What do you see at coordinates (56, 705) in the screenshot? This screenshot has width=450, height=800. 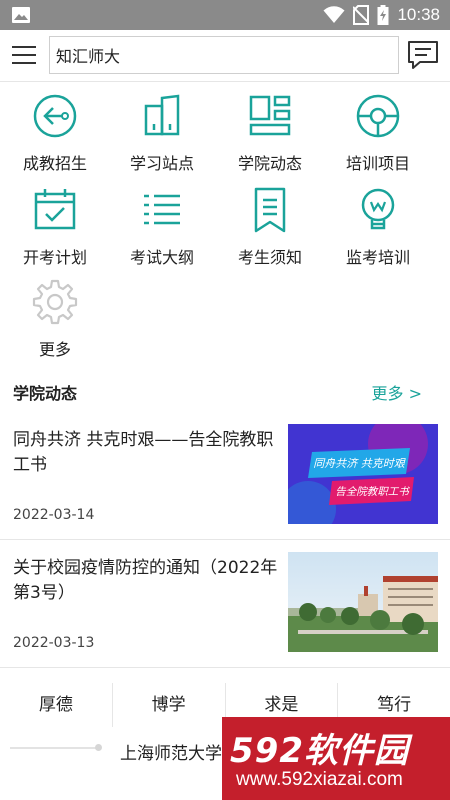 I see `motto-item: 厚德` at bounding box center [56, 705].